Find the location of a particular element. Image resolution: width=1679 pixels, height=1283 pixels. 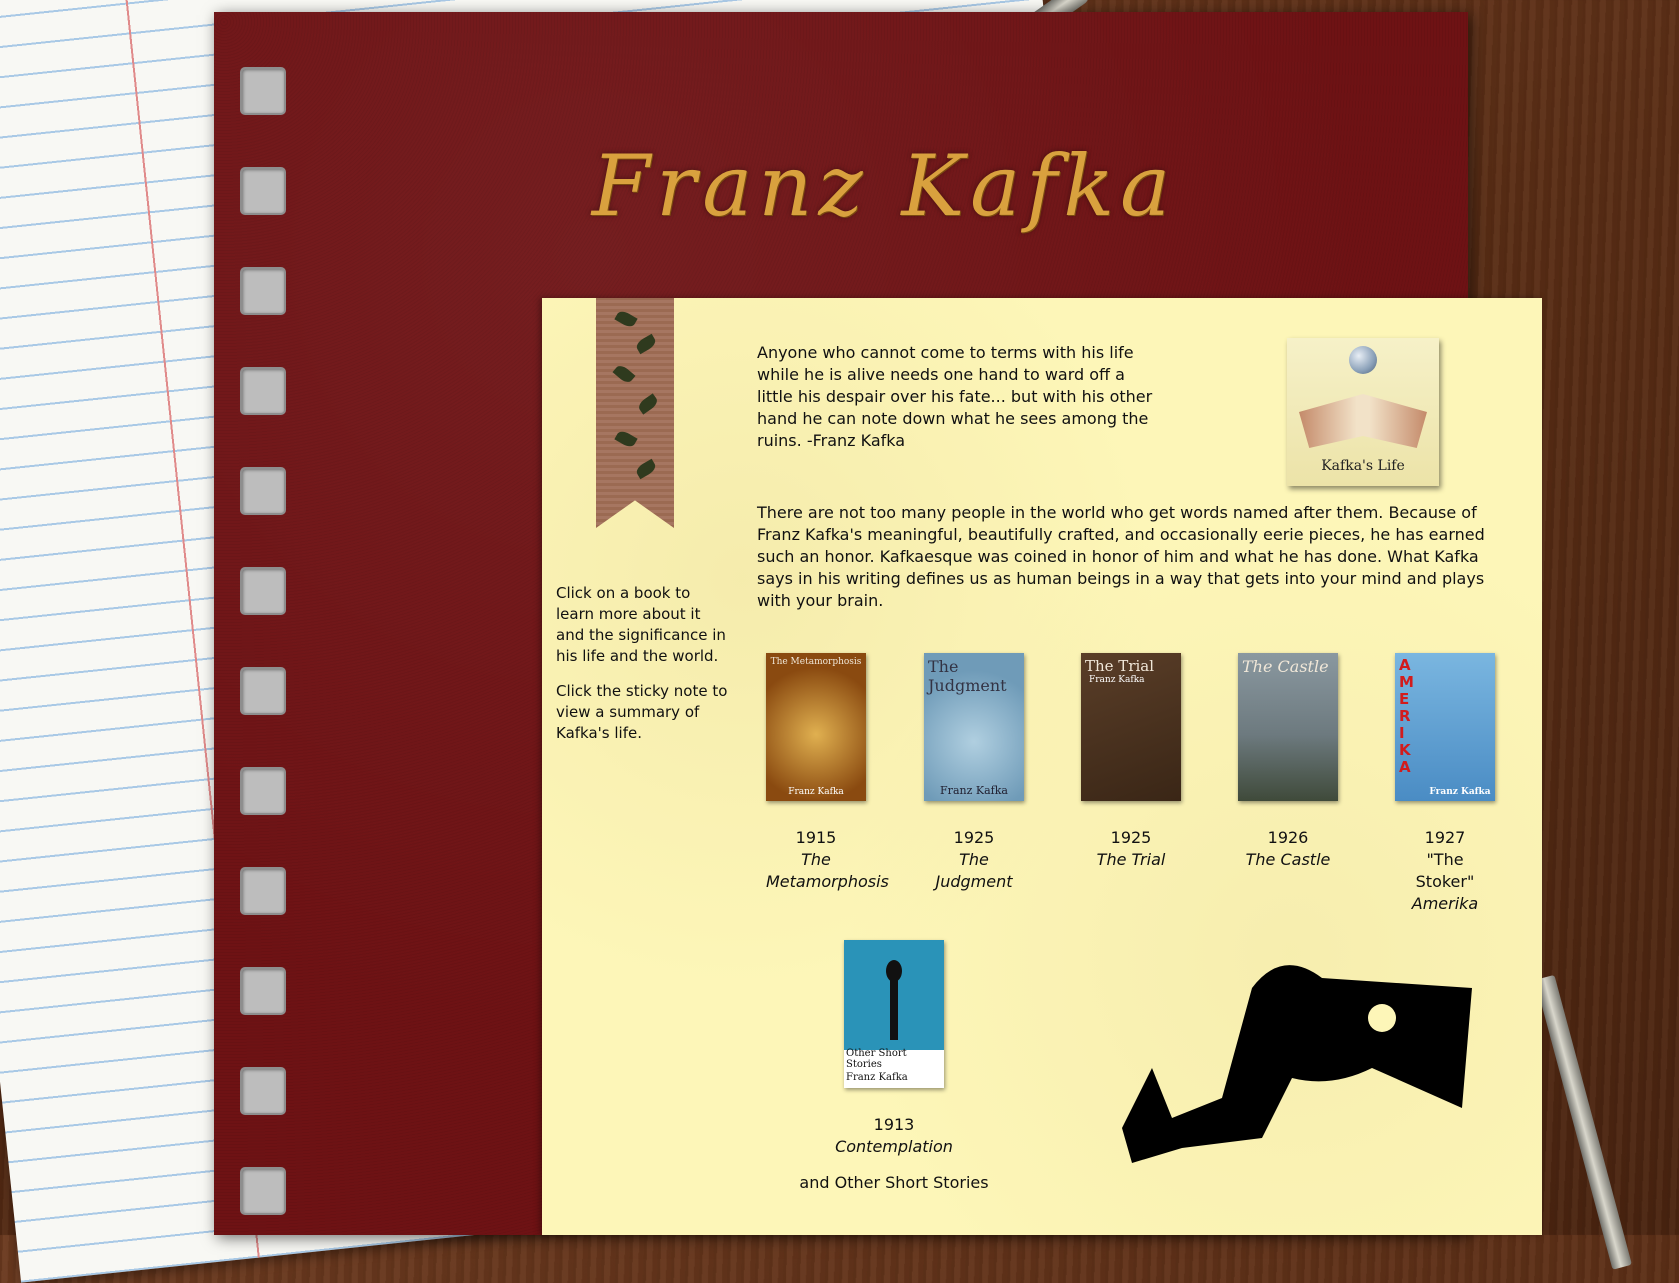

book-castle: The Castle 1926 The Castle is located at coordinates (1288, 762).